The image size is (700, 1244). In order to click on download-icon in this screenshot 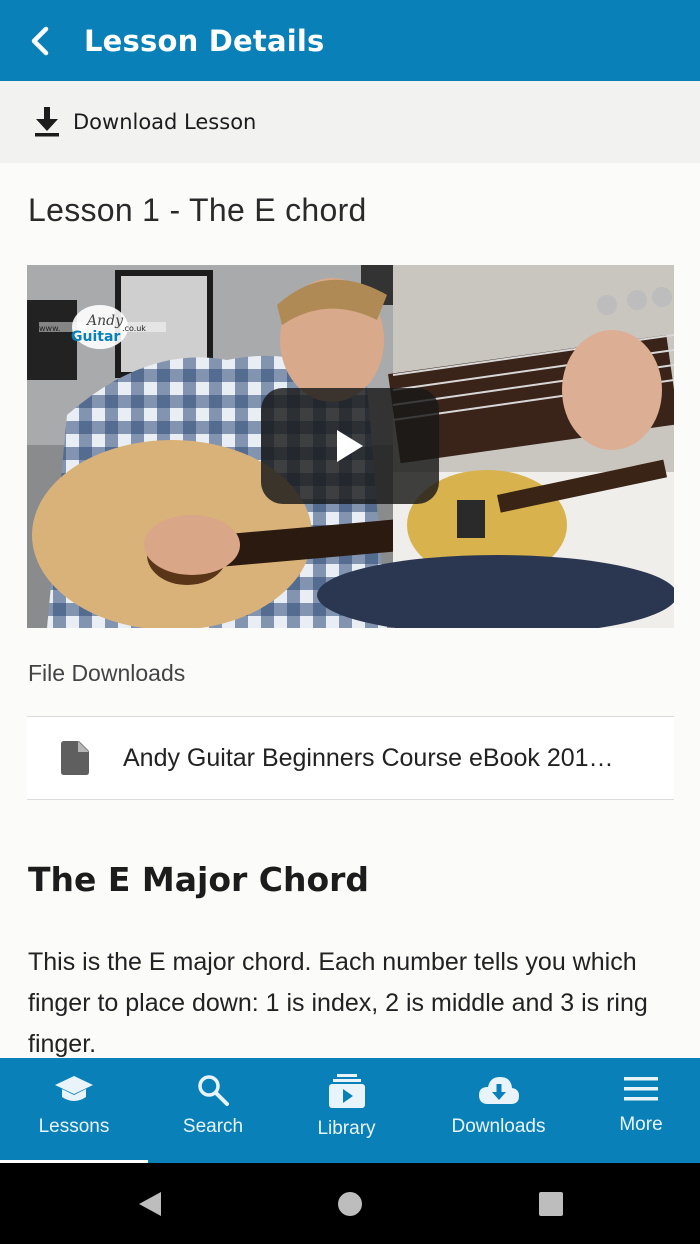, I will do `click(47, 122)`.